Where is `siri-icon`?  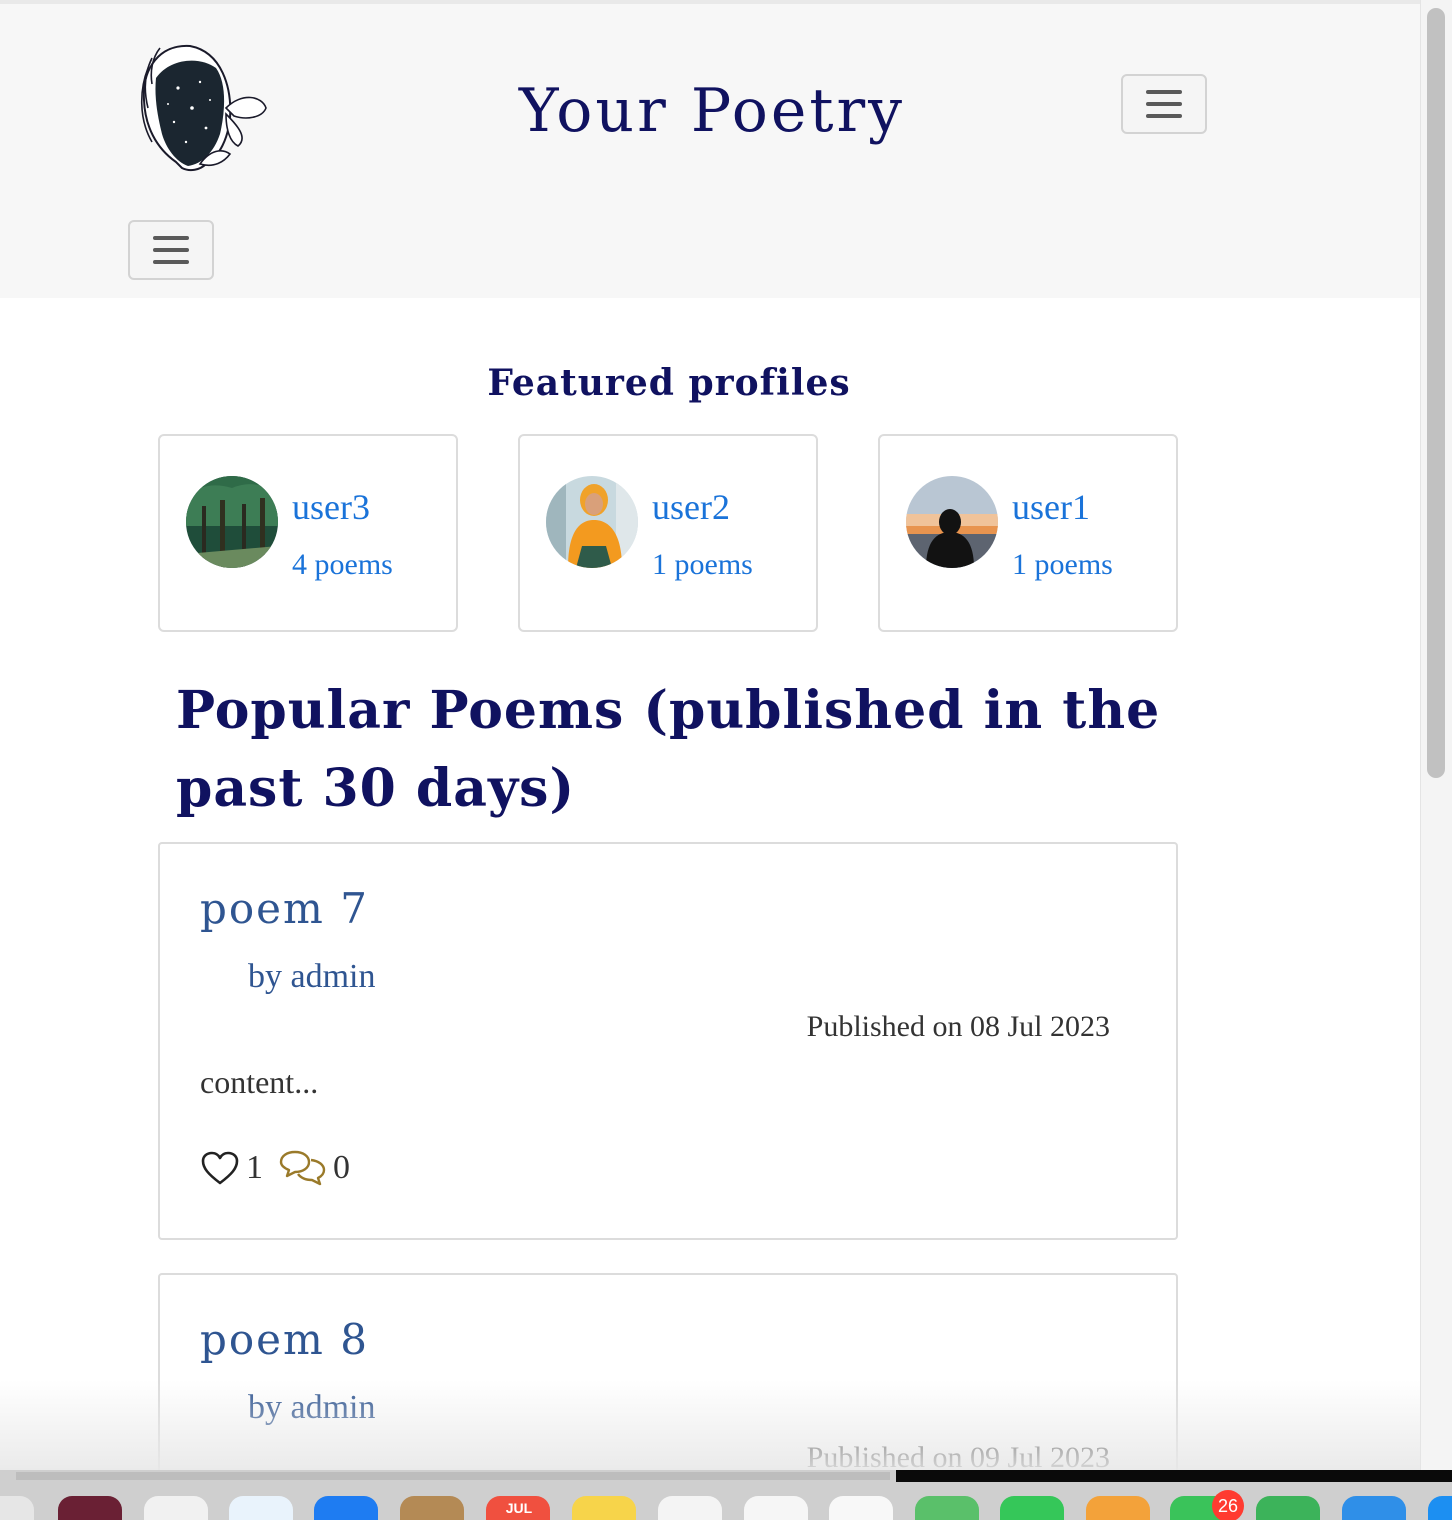
siri-icon is located at coordinates (90, 1508).